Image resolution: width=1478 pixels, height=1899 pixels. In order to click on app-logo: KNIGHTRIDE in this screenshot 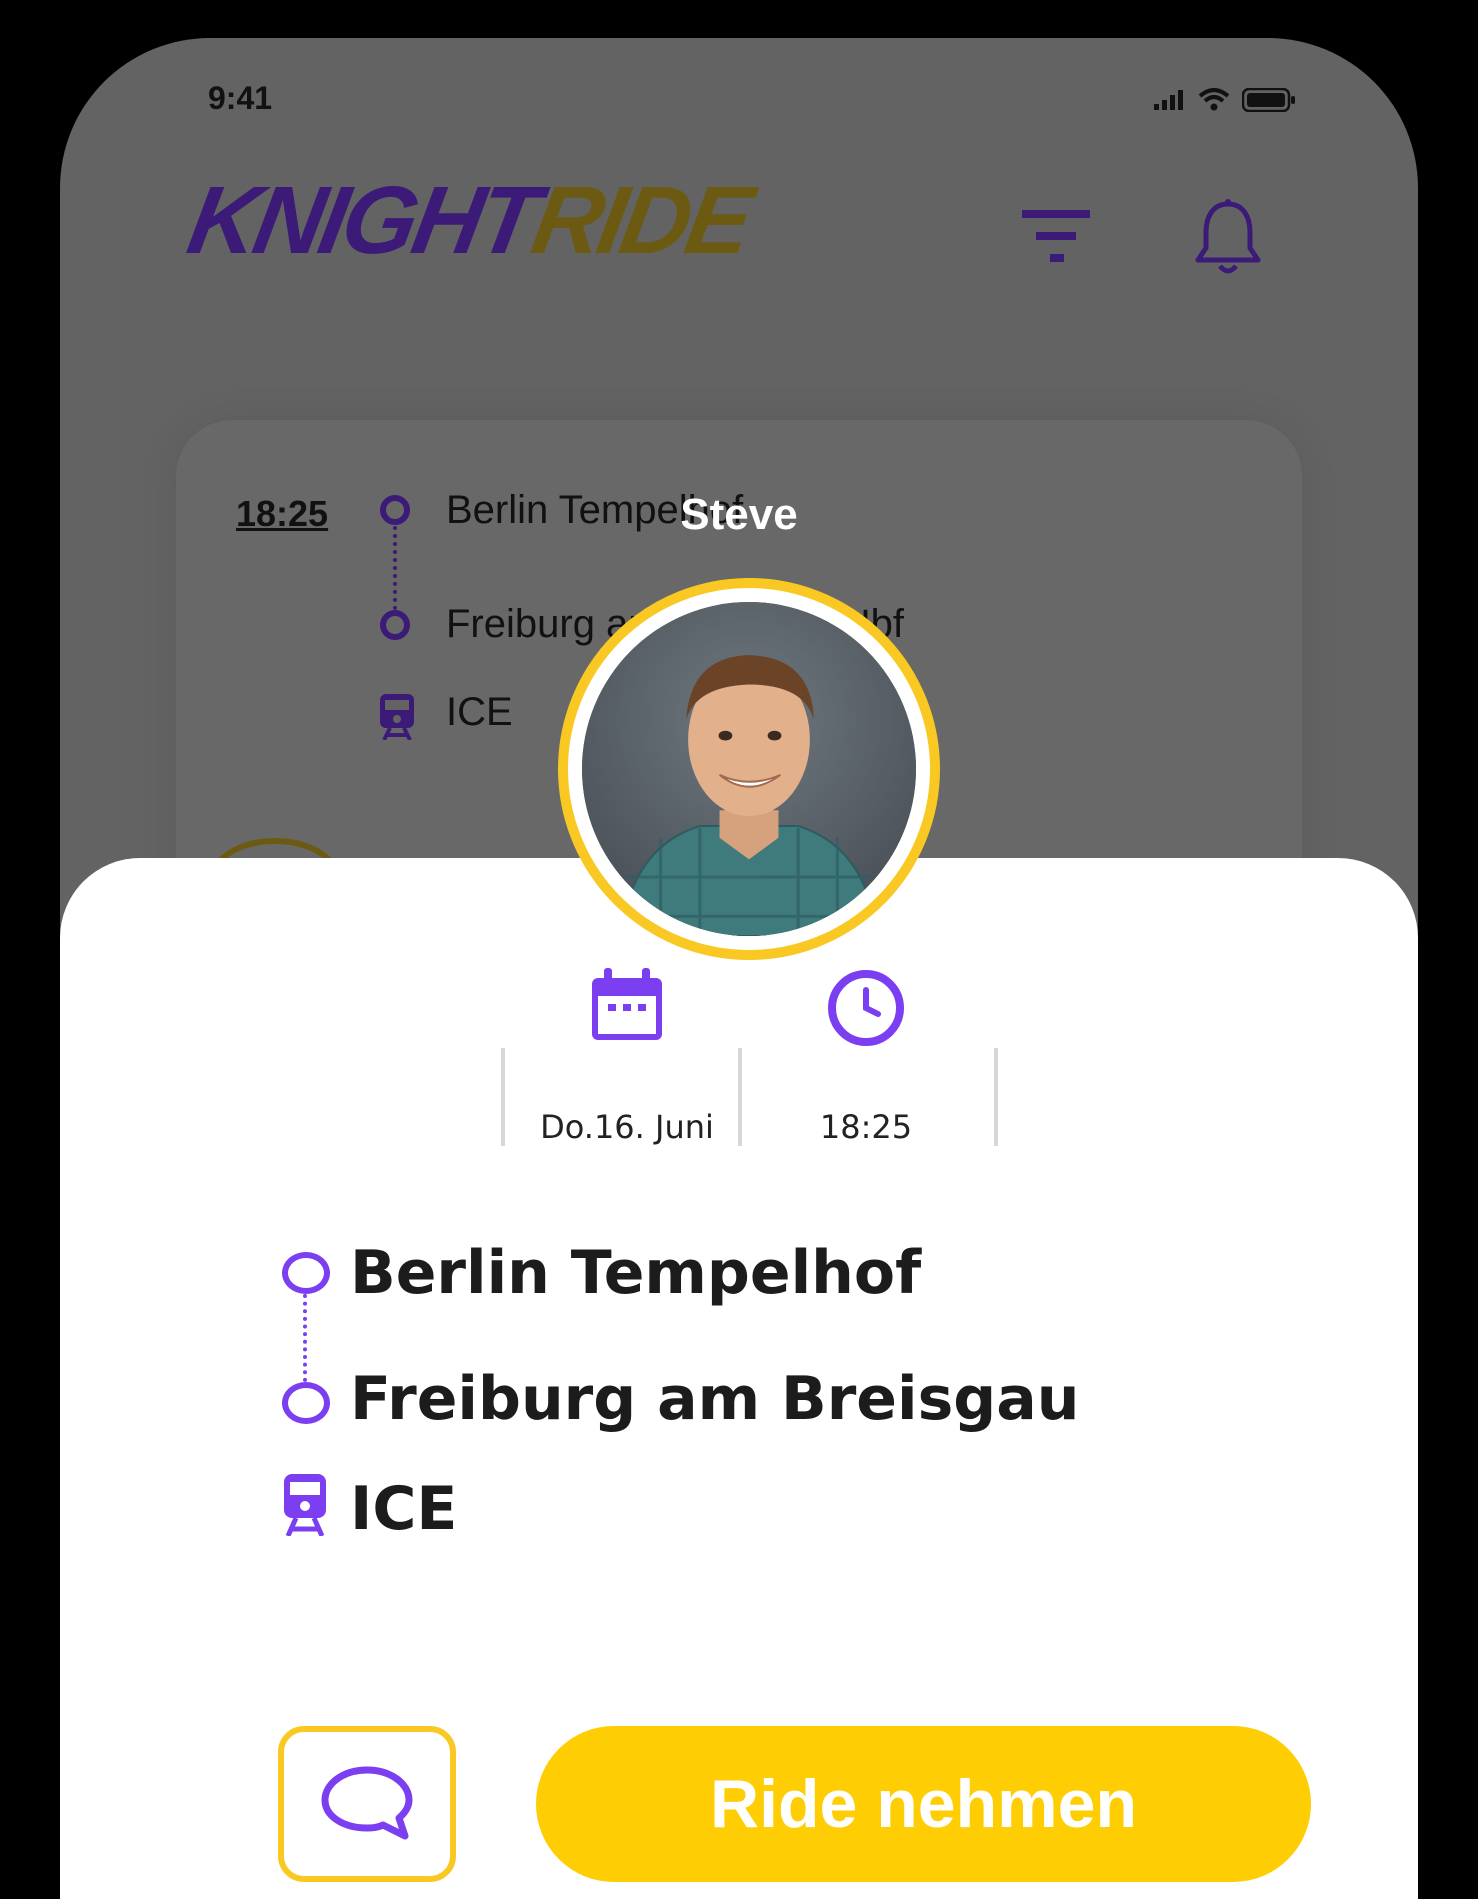, I will do `click(469, 220)`.